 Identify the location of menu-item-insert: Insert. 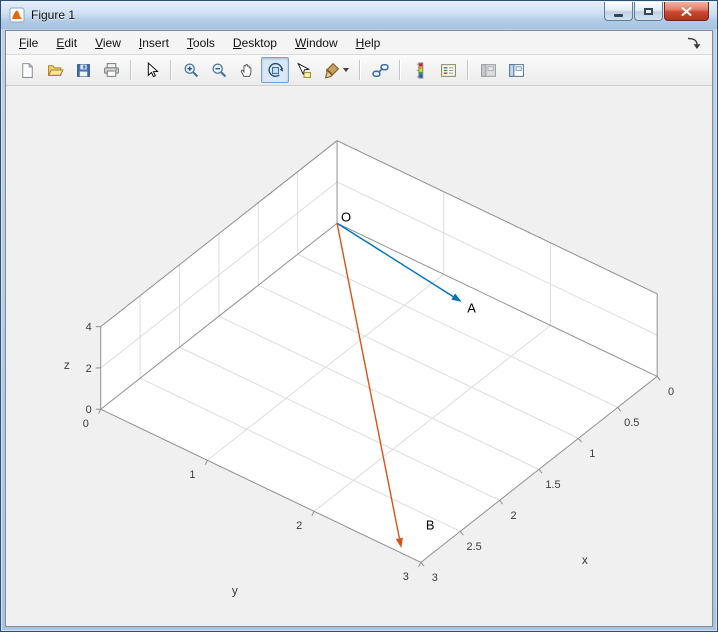
(154, 43).